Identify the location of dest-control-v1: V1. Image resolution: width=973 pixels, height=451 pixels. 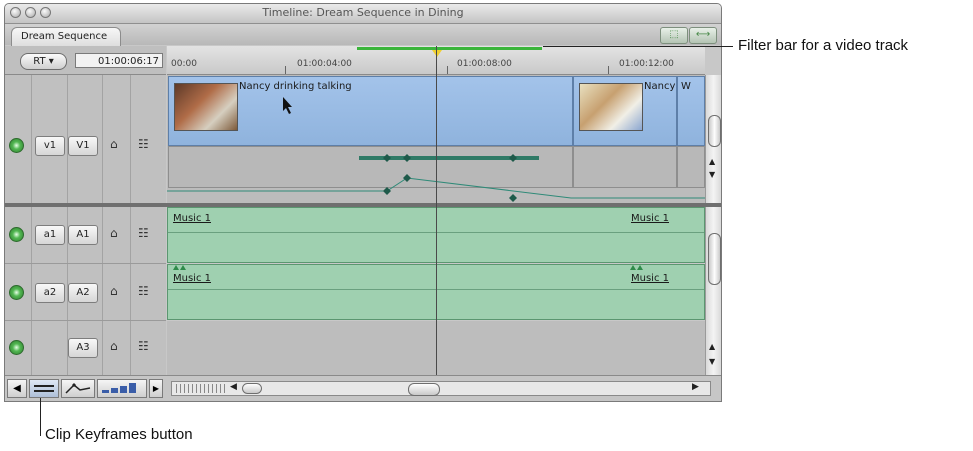
(83, 146).